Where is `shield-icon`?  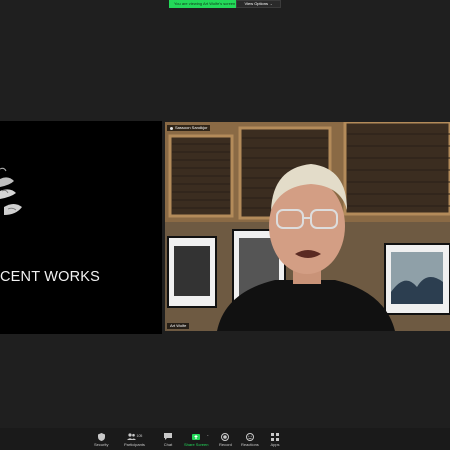 shield-icon is located at coordinates (101, 436).